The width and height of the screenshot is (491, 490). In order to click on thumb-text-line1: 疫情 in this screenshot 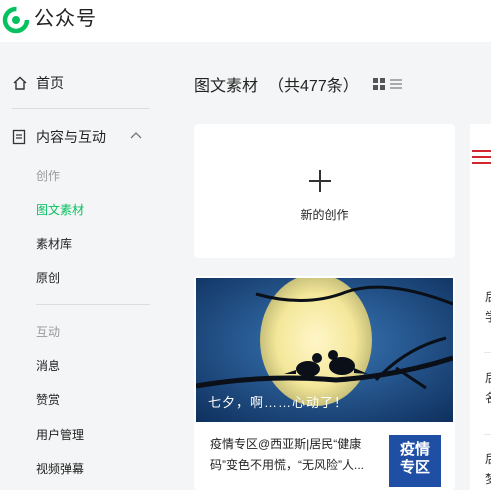, I will do `click(414, 449)`.